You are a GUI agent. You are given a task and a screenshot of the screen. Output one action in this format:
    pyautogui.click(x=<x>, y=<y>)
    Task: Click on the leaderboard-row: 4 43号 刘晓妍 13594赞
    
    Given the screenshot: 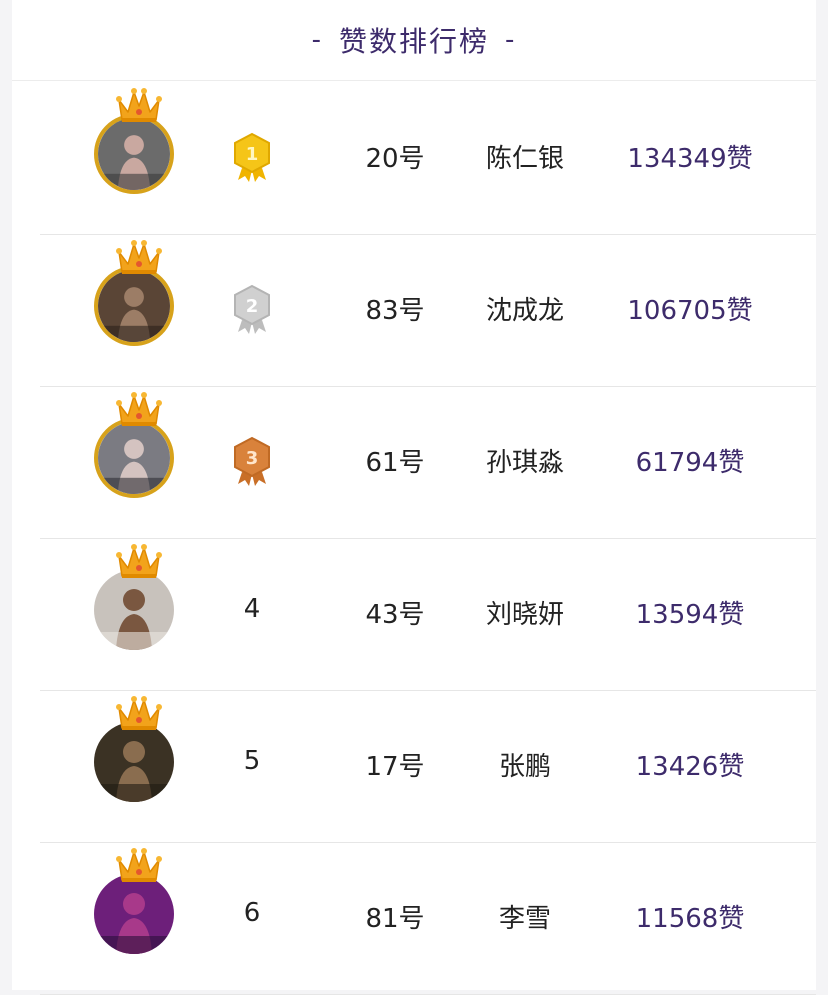 What is the action you would take?
    pyautogui.click(x=428, y=614)
    